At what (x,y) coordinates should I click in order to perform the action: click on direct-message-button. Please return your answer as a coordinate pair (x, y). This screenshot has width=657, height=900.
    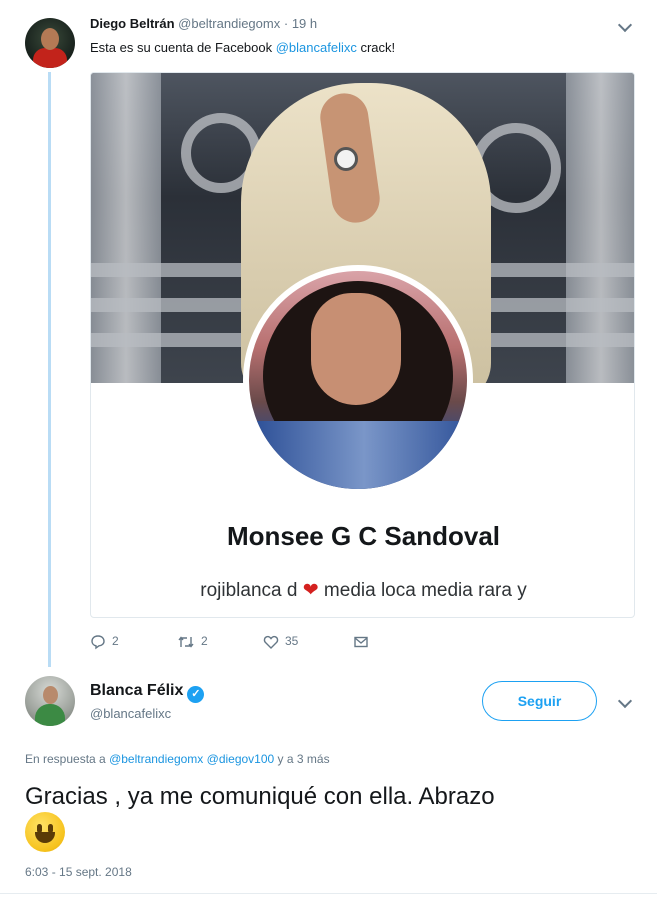
    Looking at the image, I should click on (361, 642).